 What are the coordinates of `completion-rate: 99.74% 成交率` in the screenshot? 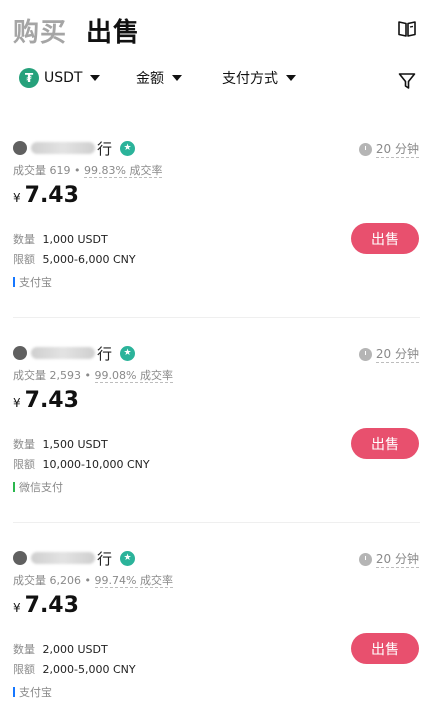 It's located at (133, 581).